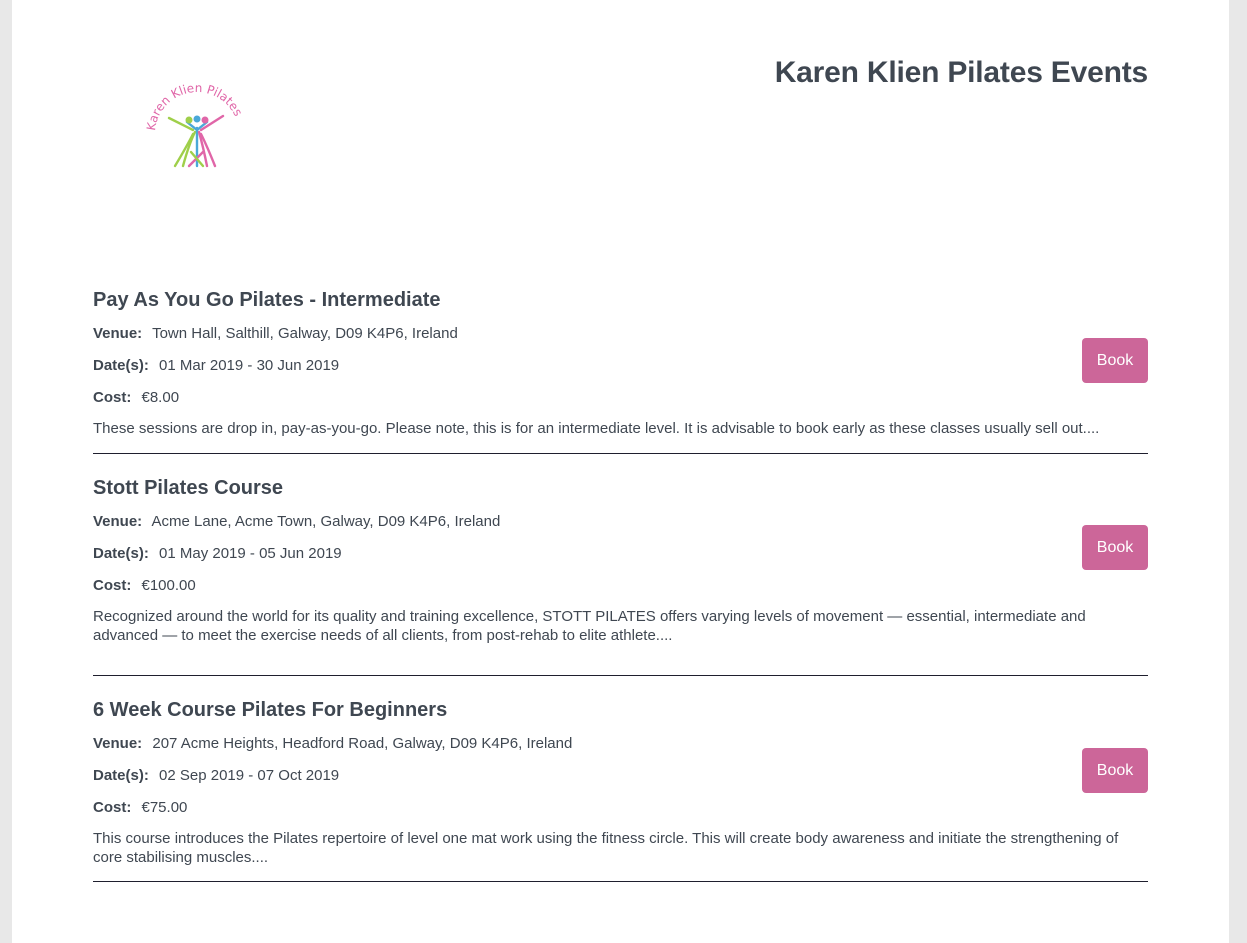  What do you see at coordinates (249, 365) in the screenshot?
I see `dates-value: 01 Mar 2019 - 30 Jun 2019` at bounding box center [249, 365].